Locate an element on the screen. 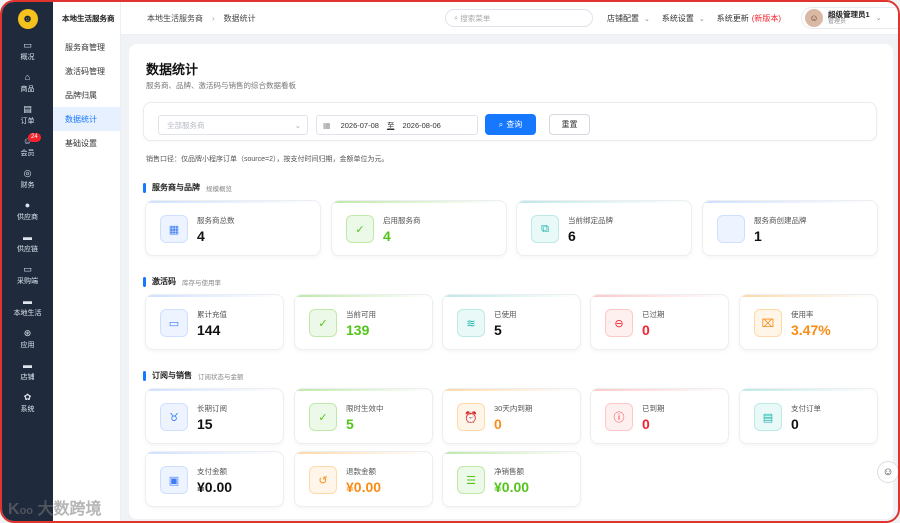 The image size is (900, 523). nav-item-8: ▬ 本地生活 is located at coordinates (27, 307).